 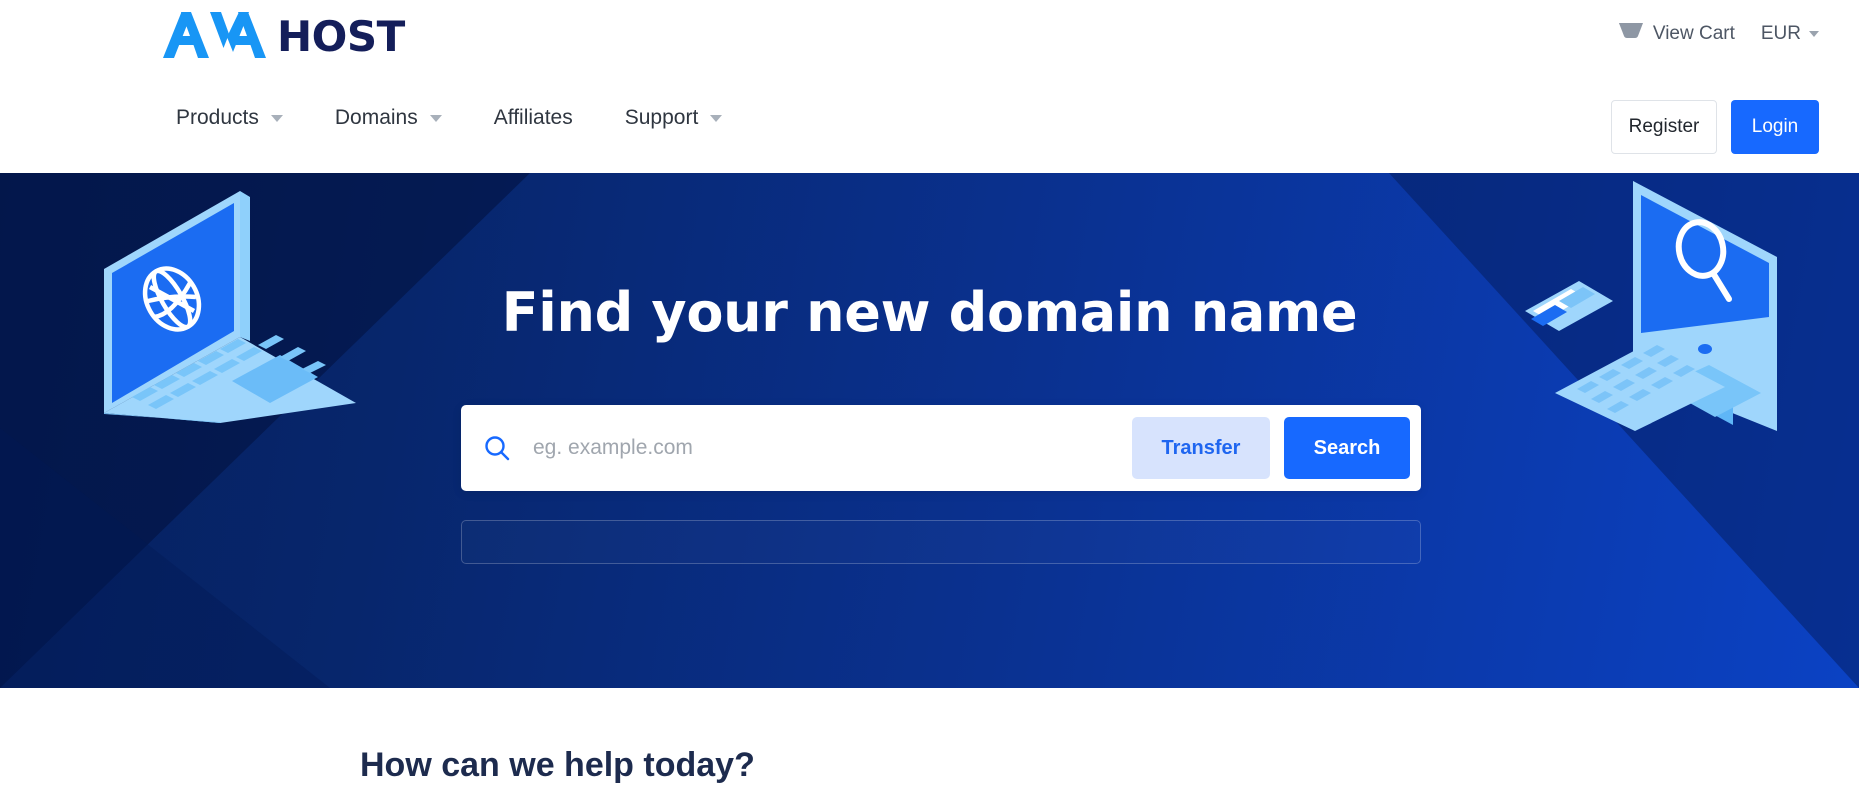 I want to click on nav-item-domains: Domains, so click(x=388, y=118).